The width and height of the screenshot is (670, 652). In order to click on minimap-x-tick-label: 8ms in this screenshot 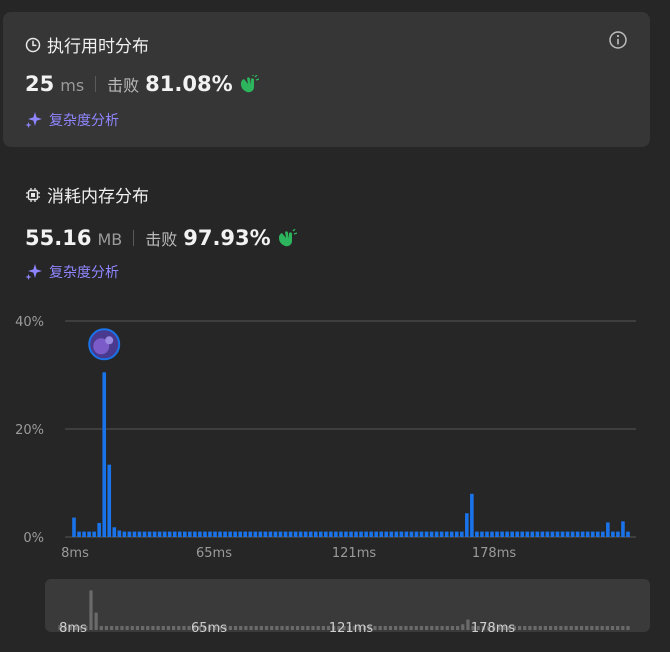, I will do `click(73, 628)`.